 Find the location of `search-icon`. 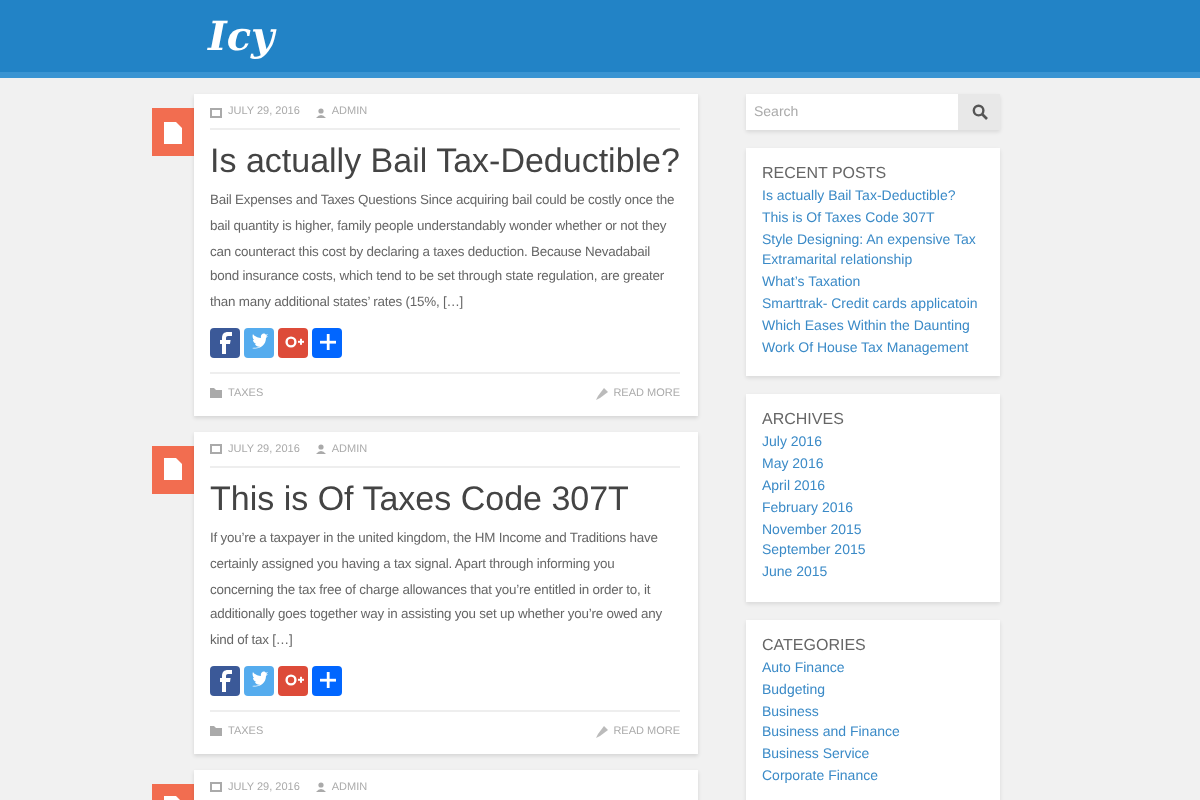

search-icon is located at coordinates (979, 112).